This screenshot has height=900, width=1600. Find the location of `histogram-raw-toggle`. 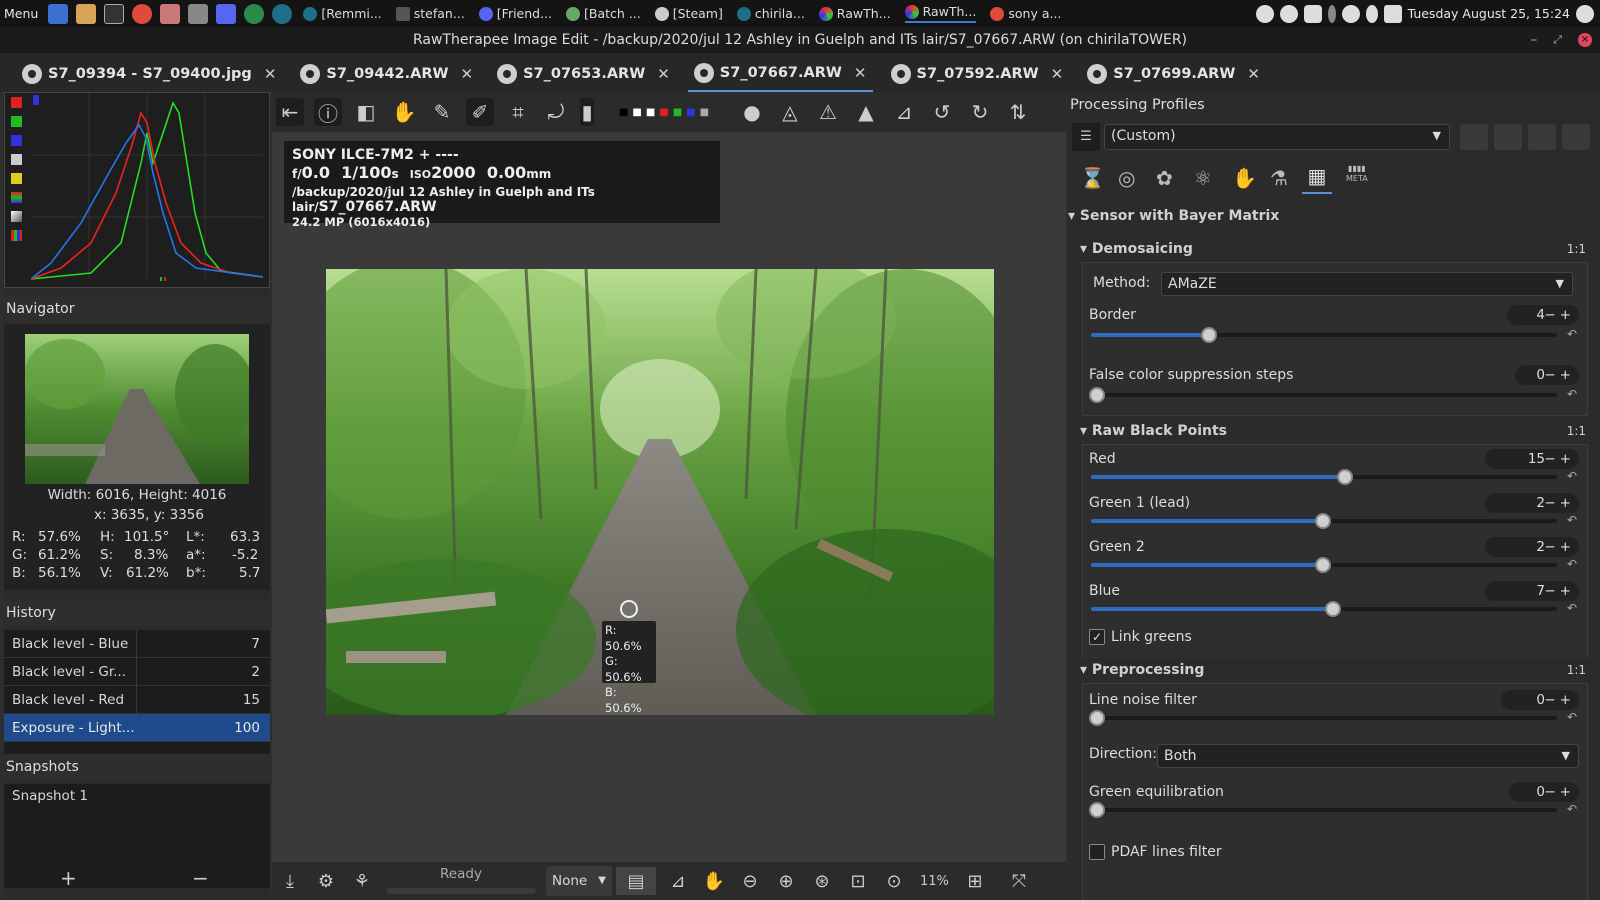

histogram-raw-toggle is located at coordinates (16, 197).